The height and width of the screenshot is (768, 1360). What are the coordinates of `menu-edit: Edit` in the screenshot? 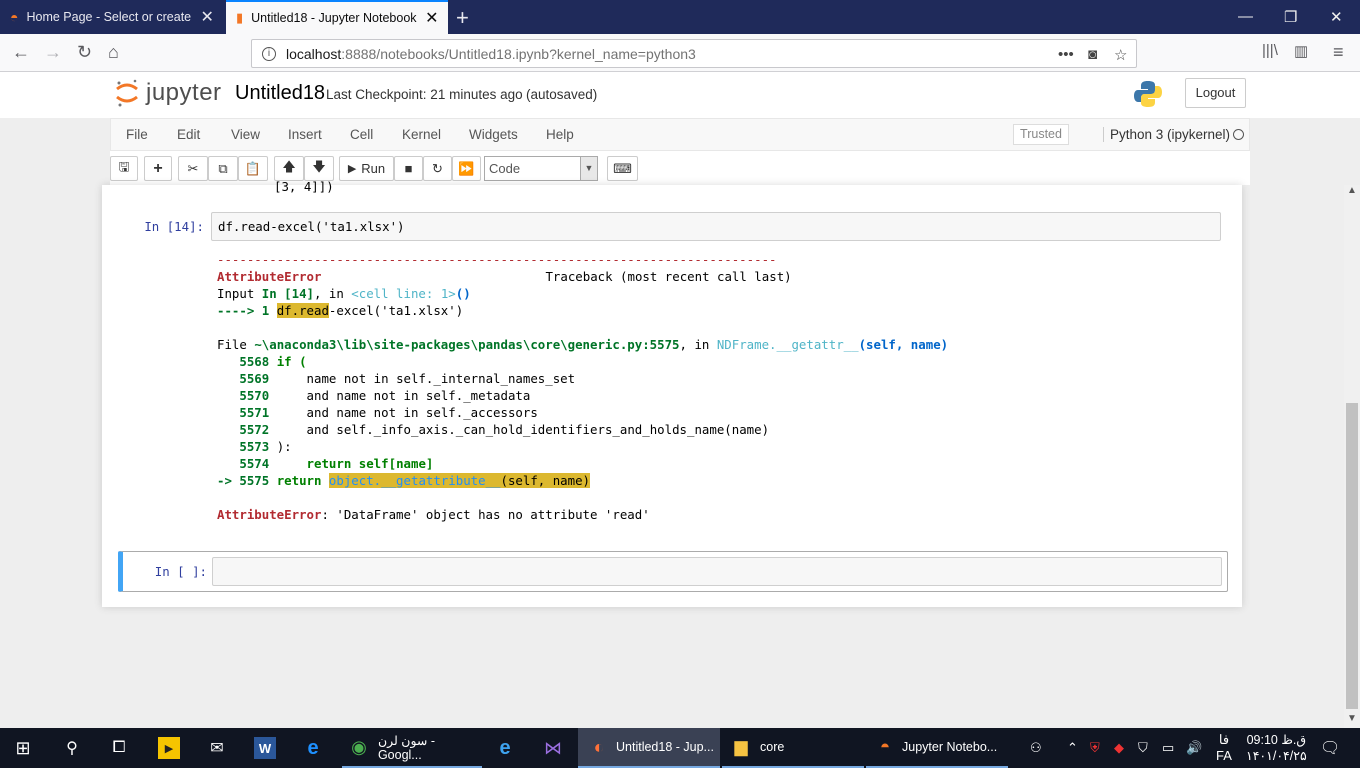 It's located at (188, 134).